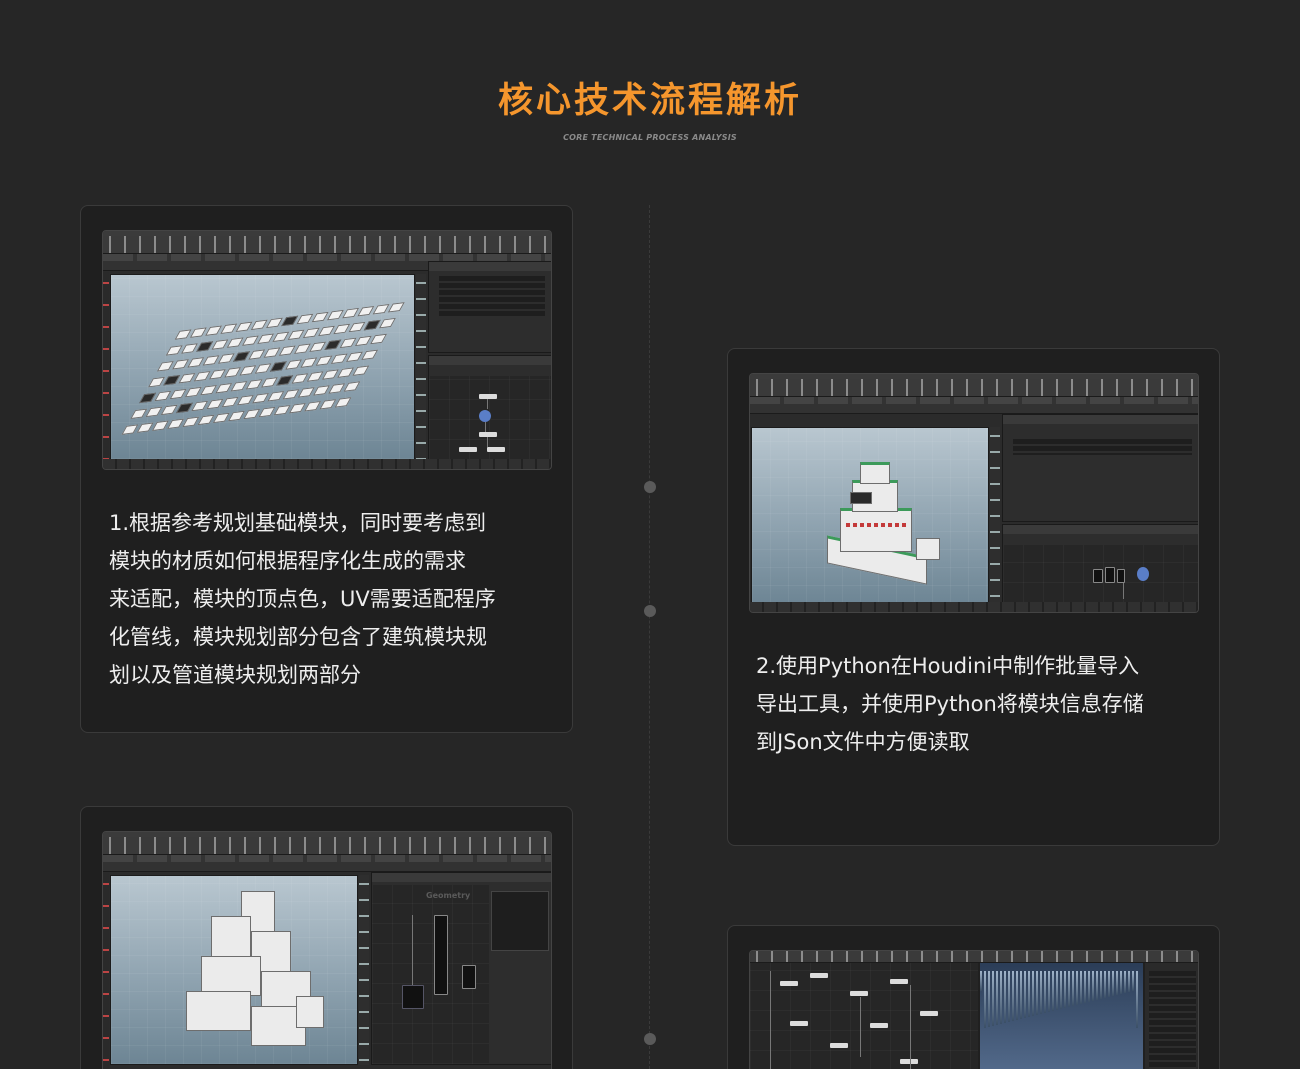 The width and height of the screenshot is (1300, 1069). Describe the element at coordinates (287, 561) in the screenshot. I see `description-line: 模块的材质如何根据程序化生成的需求` at that location.